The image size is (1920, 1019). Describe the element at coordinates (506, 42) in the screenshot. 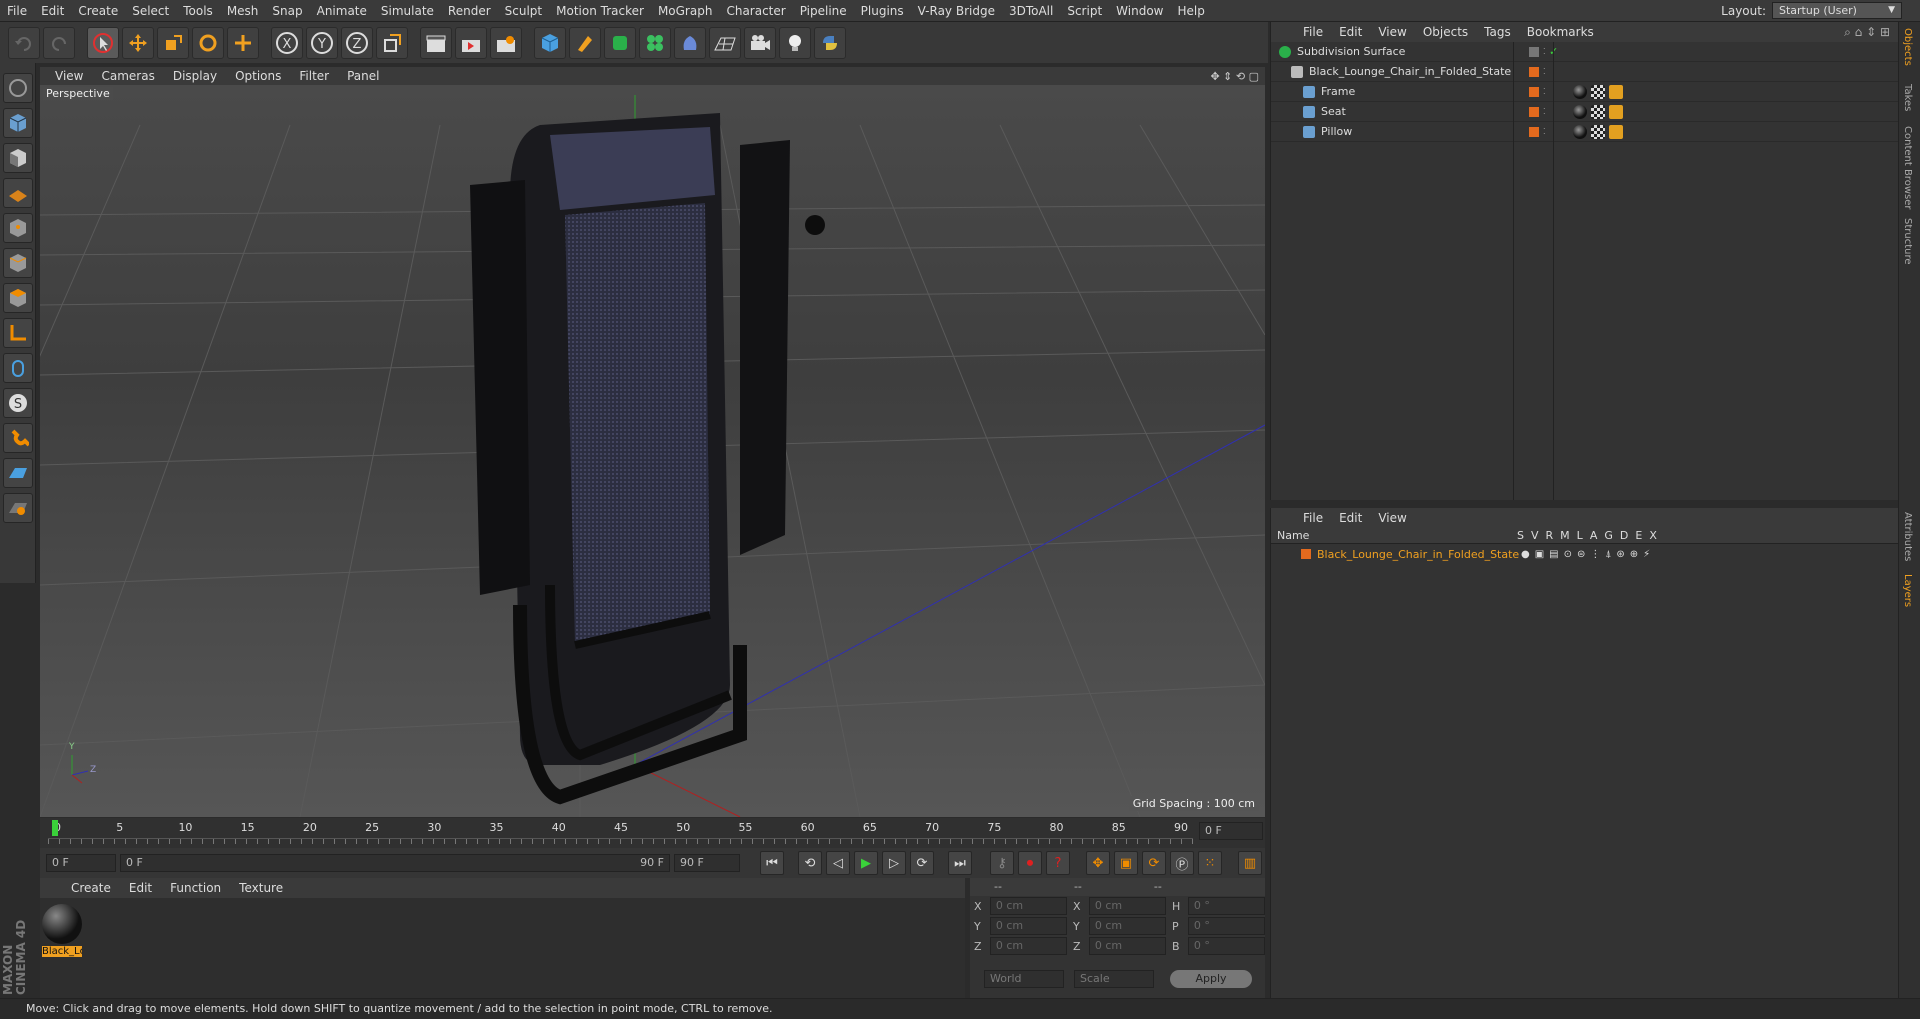

I see `render-settings-button` at that location.